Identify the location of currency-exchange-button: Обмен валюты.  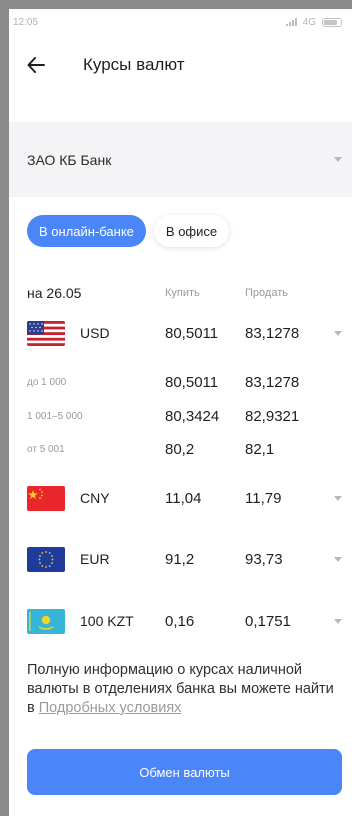
(184, 772).